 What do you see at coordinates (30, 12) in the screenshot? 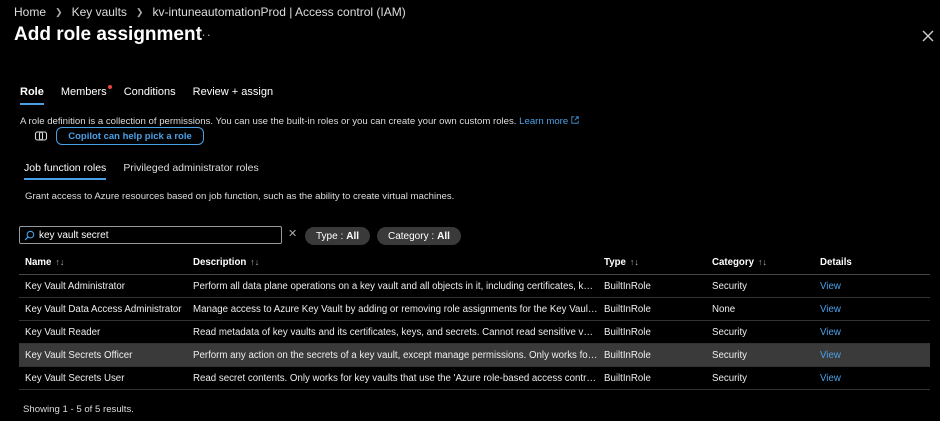
I see `breadcrumb-home: Home` at bounding box center [30, 12].